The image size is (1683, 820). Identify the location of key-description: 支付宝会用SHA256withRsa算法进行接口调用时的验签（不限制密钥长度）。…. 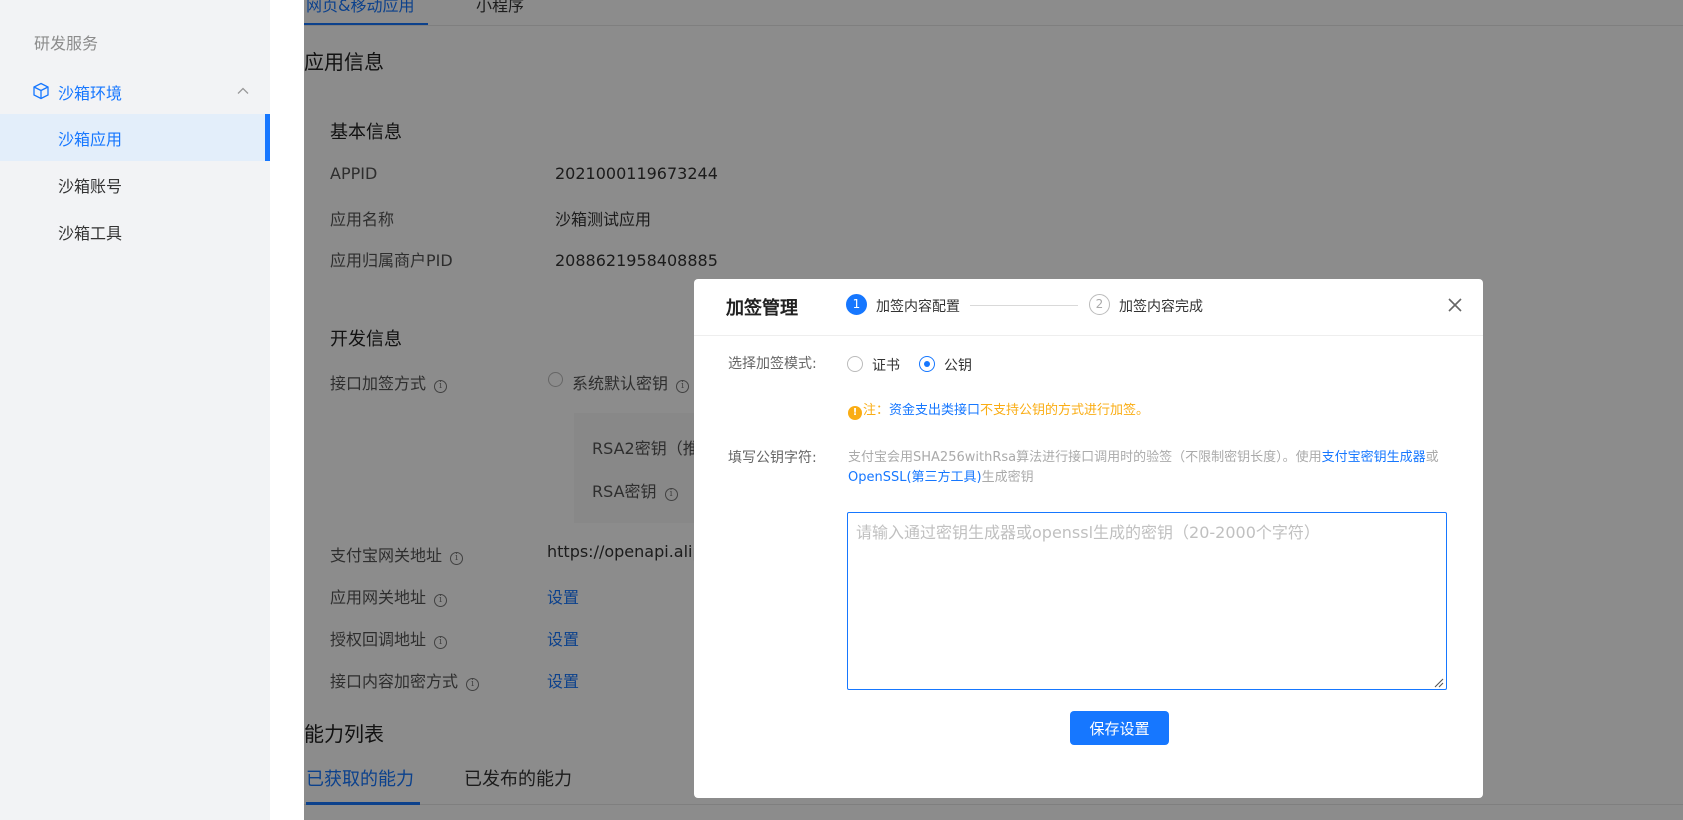
(1148, 468).